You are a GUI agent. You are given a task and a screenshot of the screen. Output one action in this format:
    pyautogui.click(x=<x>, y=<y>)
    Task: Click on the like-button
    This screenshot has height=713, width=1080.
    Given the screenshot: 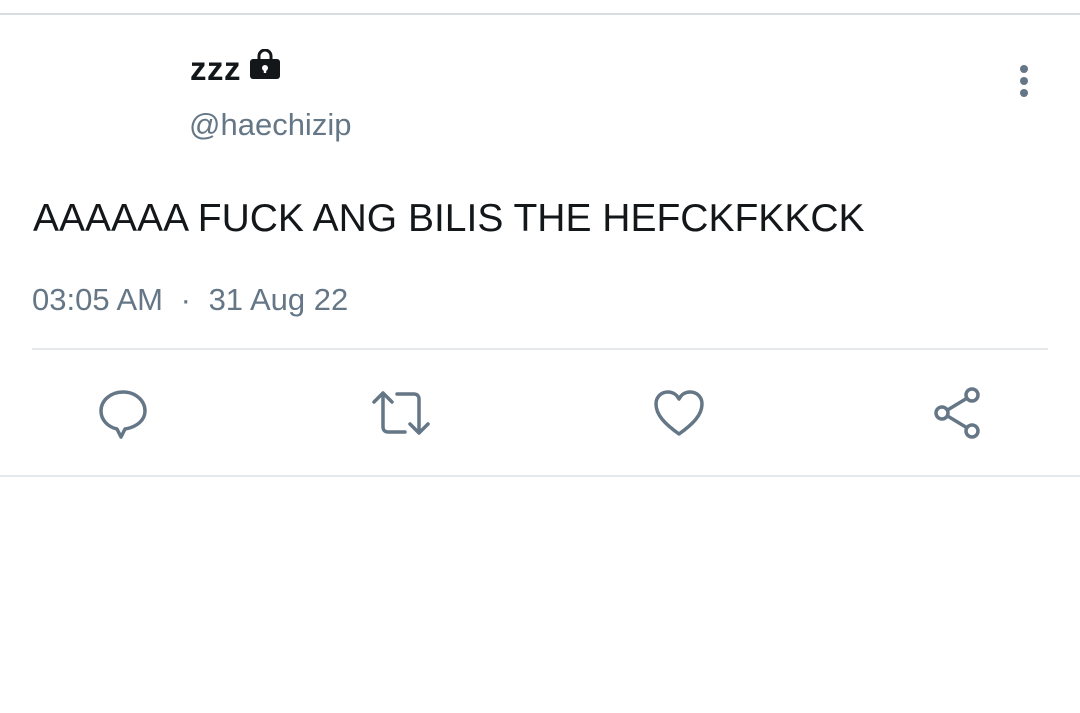 What is the action you would take?
    pyautogui.click(x=679, y=413)
    